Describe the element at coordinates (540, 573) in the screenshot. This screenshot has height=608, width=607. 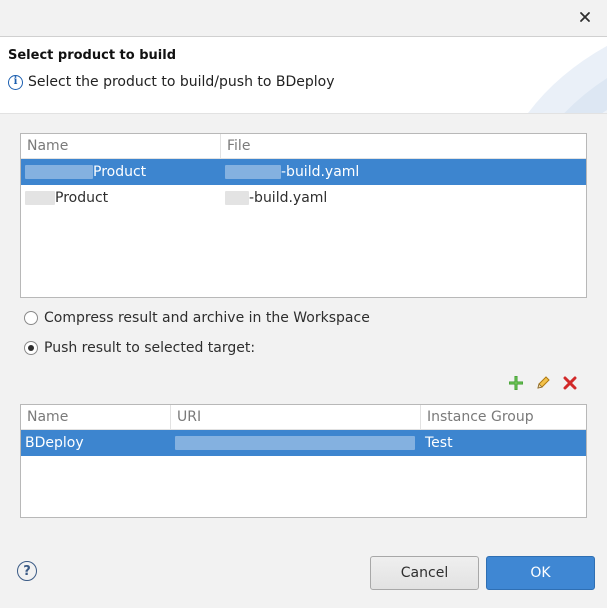
I see `ok-button: OK` at that location.